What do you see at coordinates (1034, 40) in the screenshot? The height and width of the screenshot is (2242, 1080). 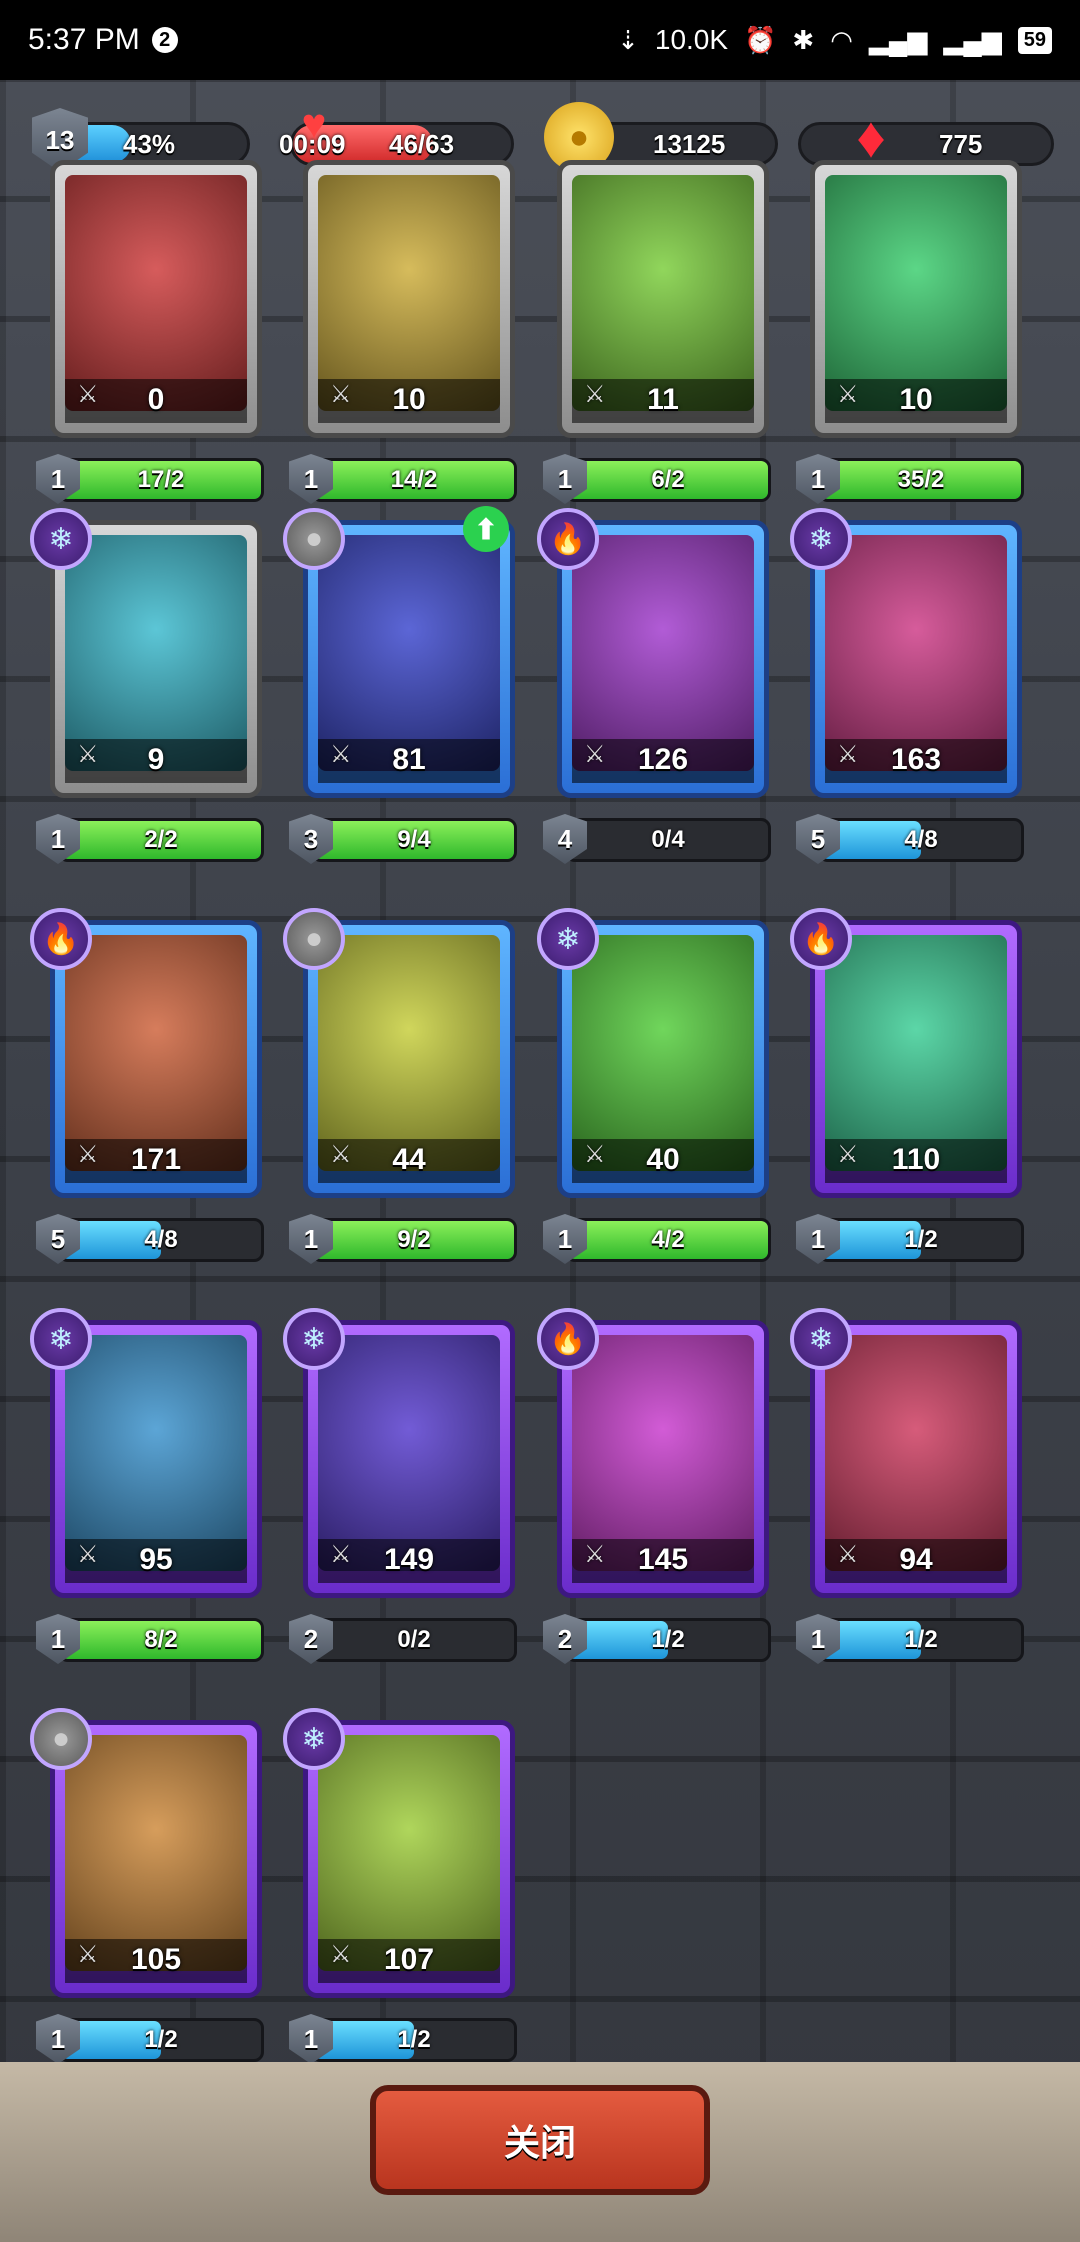 I see `battery-indicator: 59` at bounding box center [1034, 40].